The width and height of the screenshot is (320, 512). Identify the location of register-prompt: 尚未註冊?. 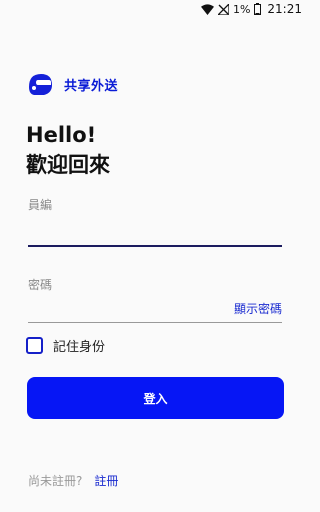
(55, 481).